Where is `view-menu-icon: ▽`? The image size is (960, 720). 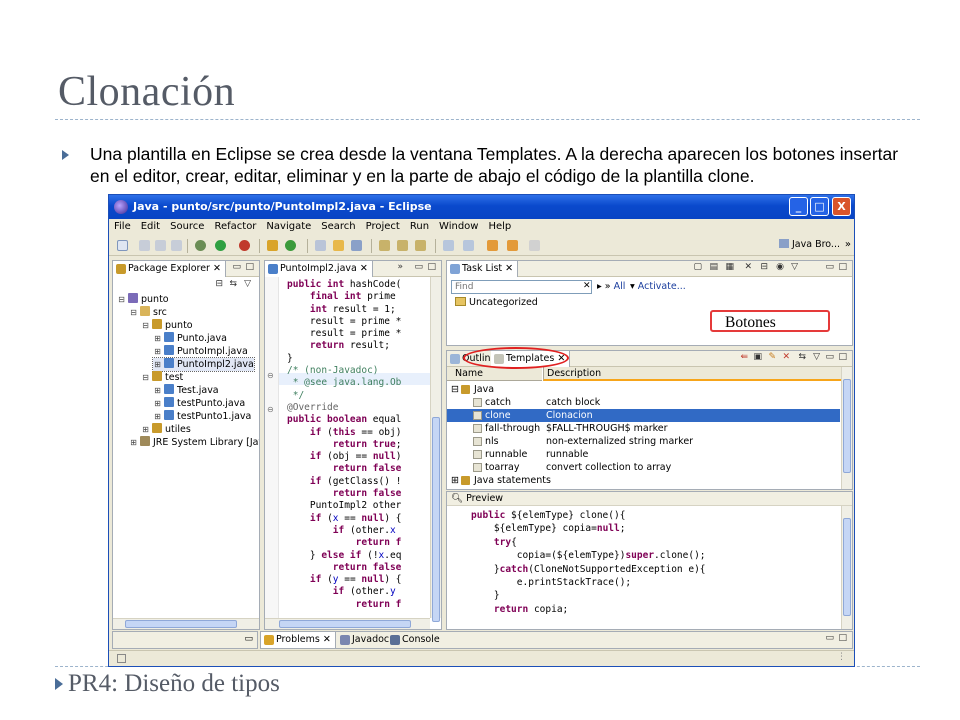 view-menu-icon: ▽ is located at coordinates (247, 284).